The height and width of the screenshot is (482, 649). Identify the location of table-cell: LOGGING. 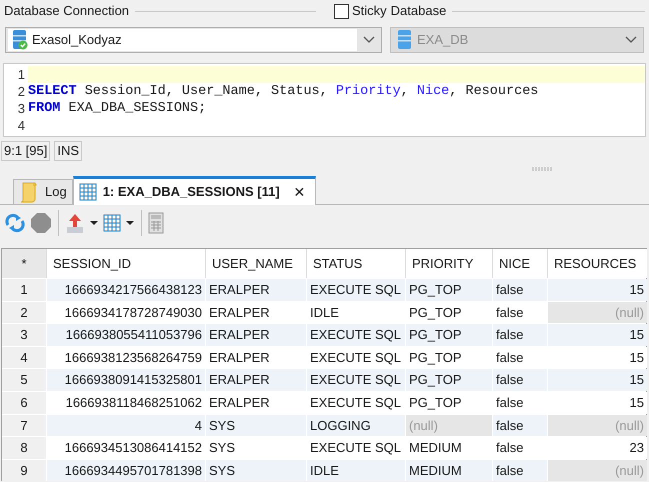
(355, 425).